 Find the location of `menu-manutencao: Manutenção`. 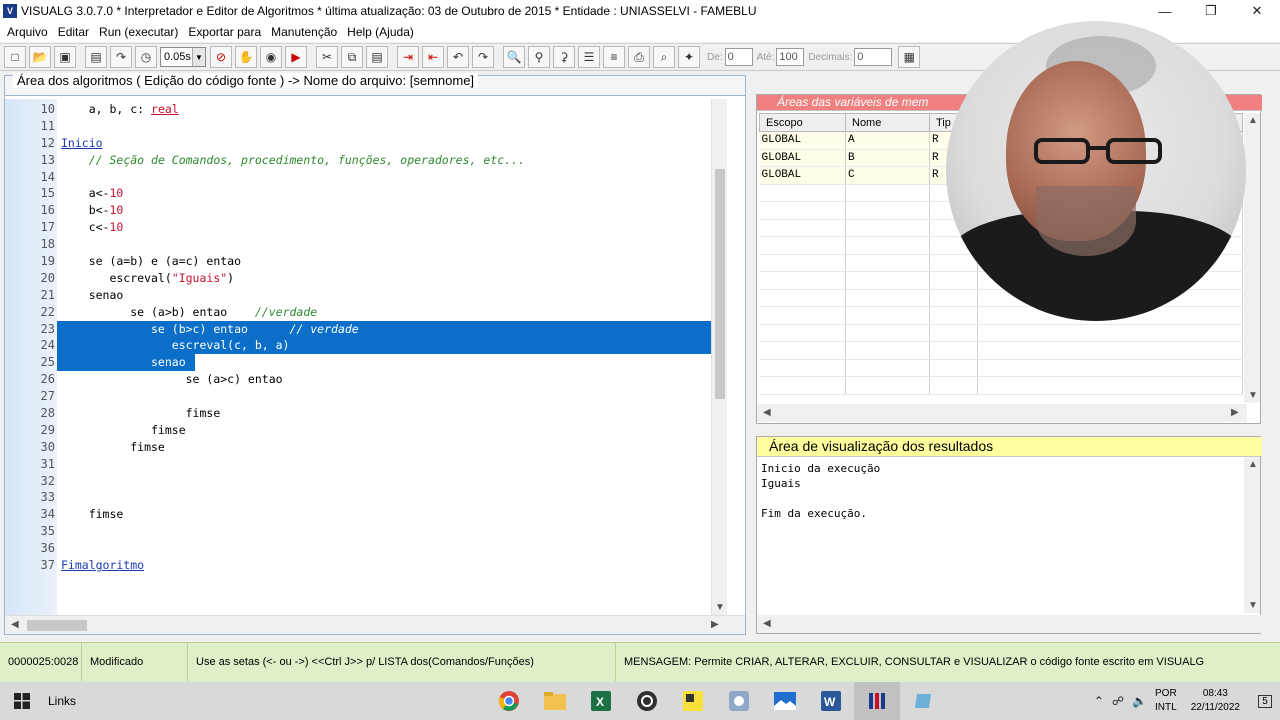

menu-manutencao: Manutenção is located at coordinates (304, 32).